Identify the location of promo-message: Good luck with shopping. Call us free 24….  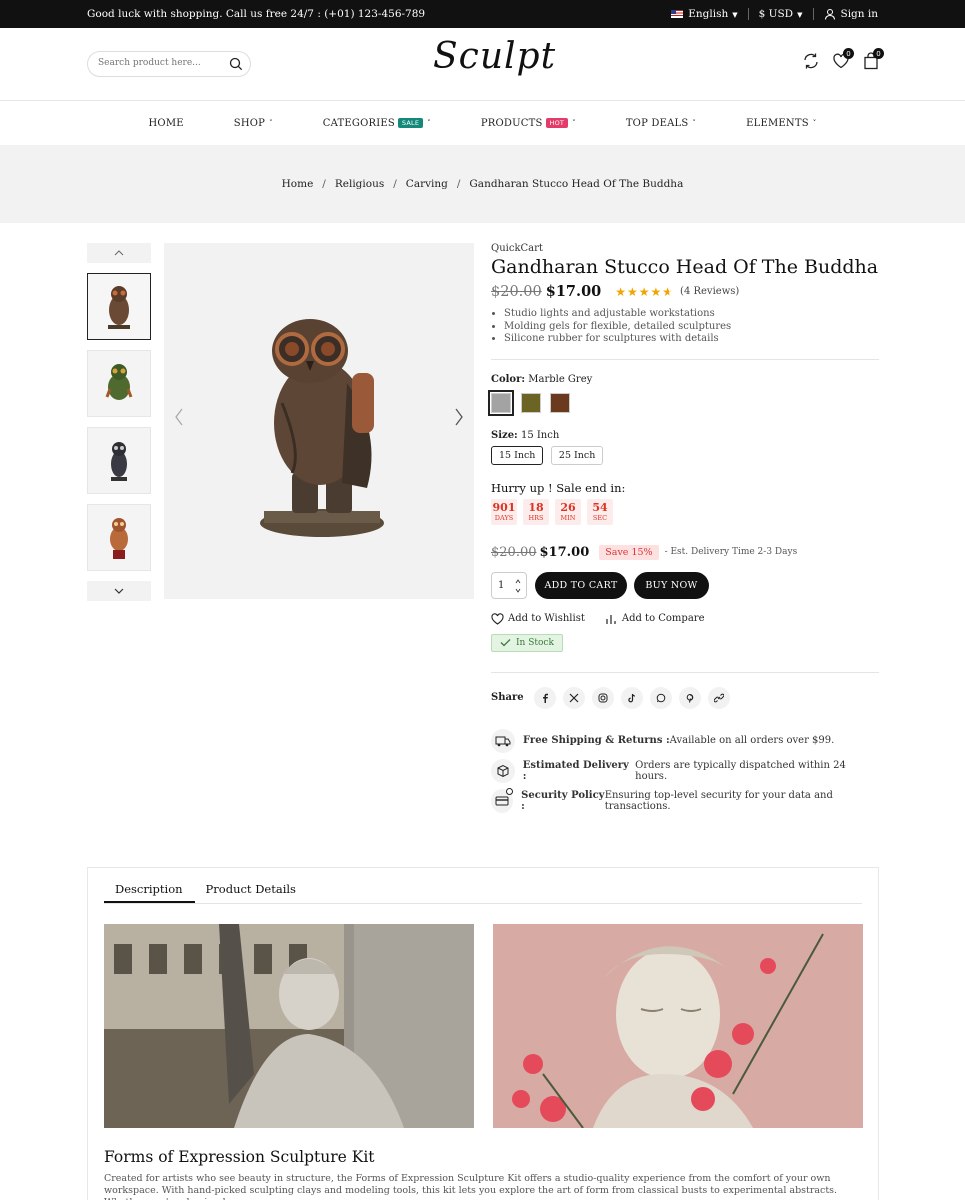
(256, 14).